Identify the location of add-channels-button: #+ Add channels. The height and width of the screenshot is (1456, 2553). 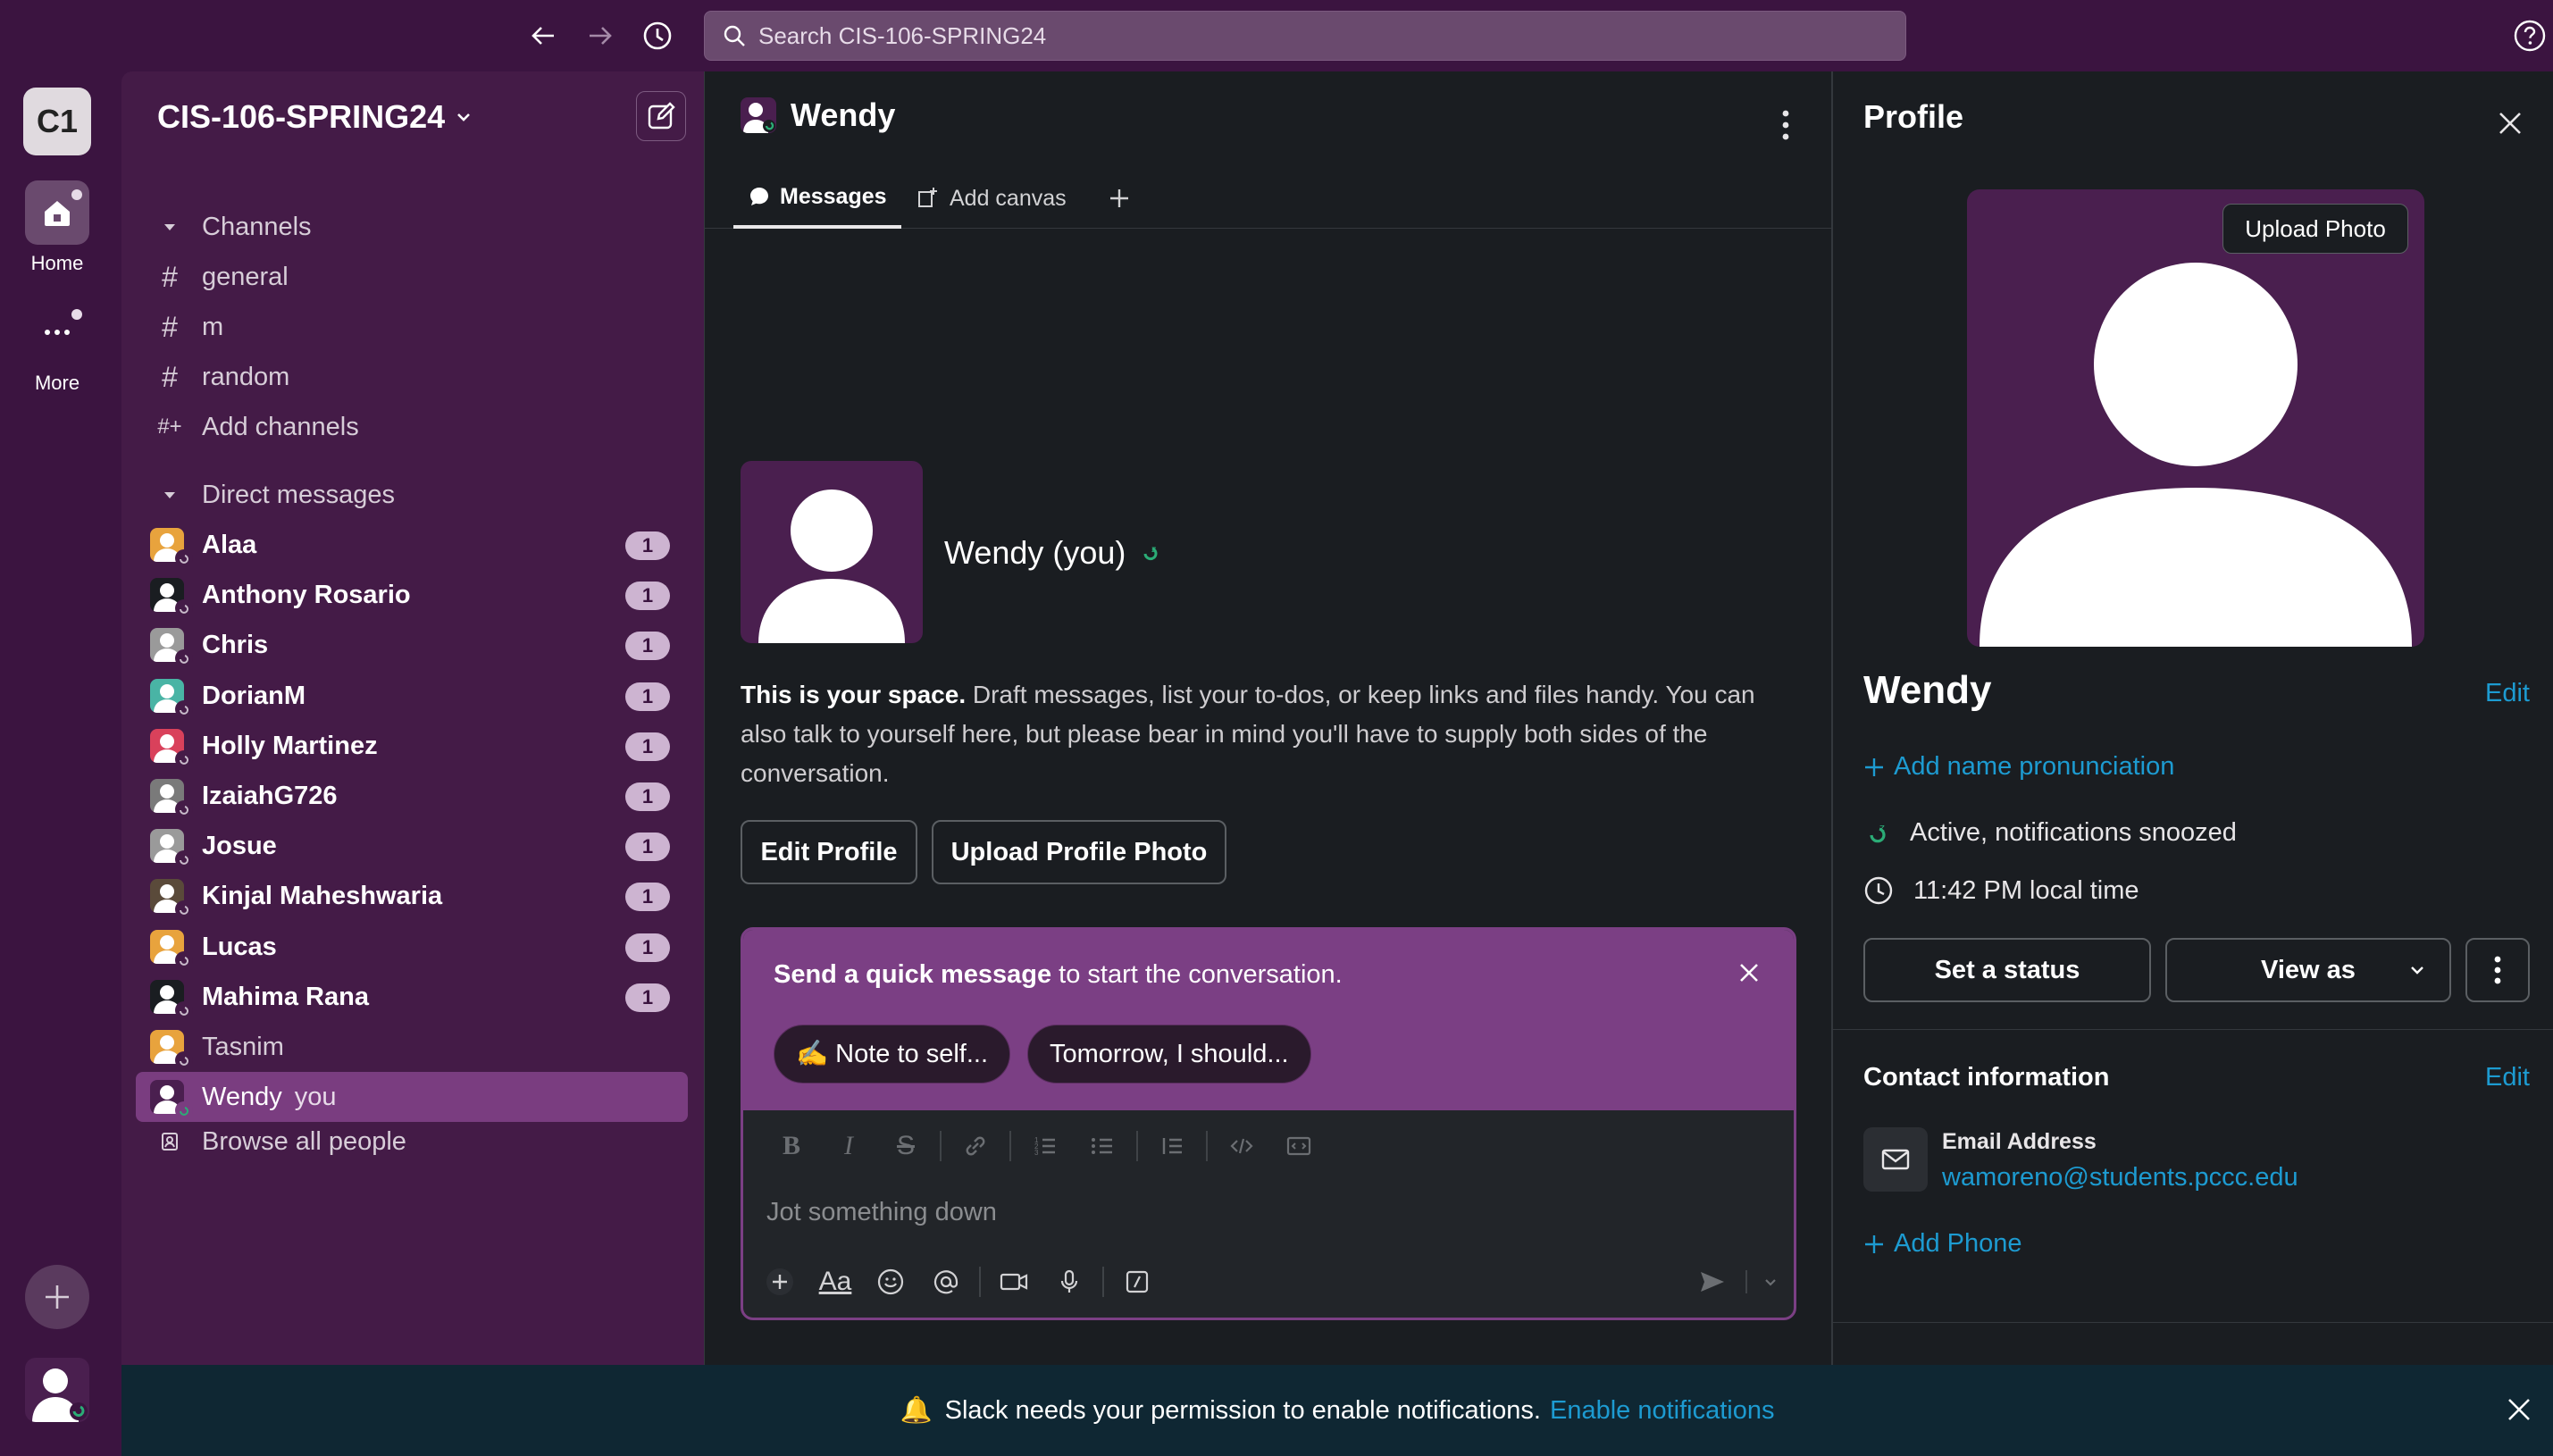
(412, 427).